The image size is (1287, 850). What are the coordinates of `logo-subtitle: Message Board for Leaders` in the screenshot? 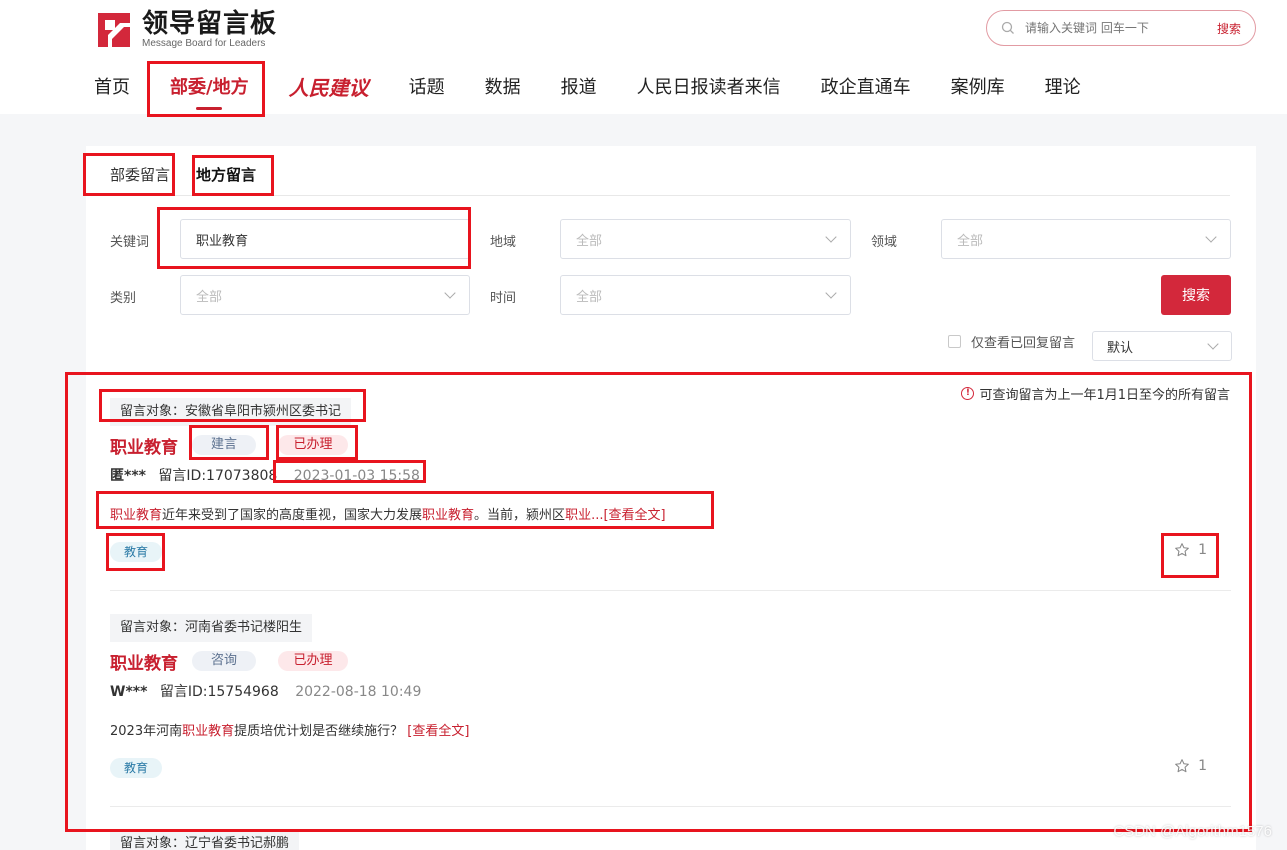 It's located at (204, 43).